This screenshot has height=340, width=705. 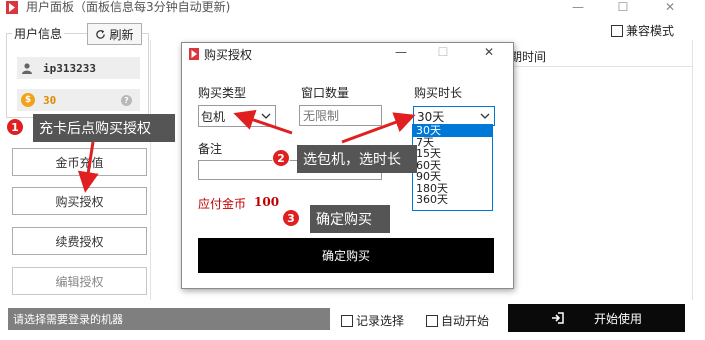 What do you see at coordinates (325, 93) in the screenshot?
I see `qty-label: 窗口数量` at bounding box center [325, 93].